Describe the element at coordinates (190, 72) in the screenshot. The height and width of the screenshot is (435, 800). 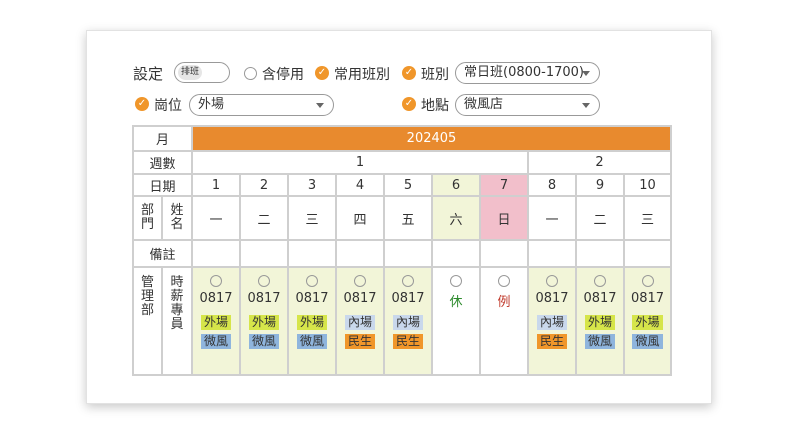
I see `shift-toggle-label: 排班` at that location.